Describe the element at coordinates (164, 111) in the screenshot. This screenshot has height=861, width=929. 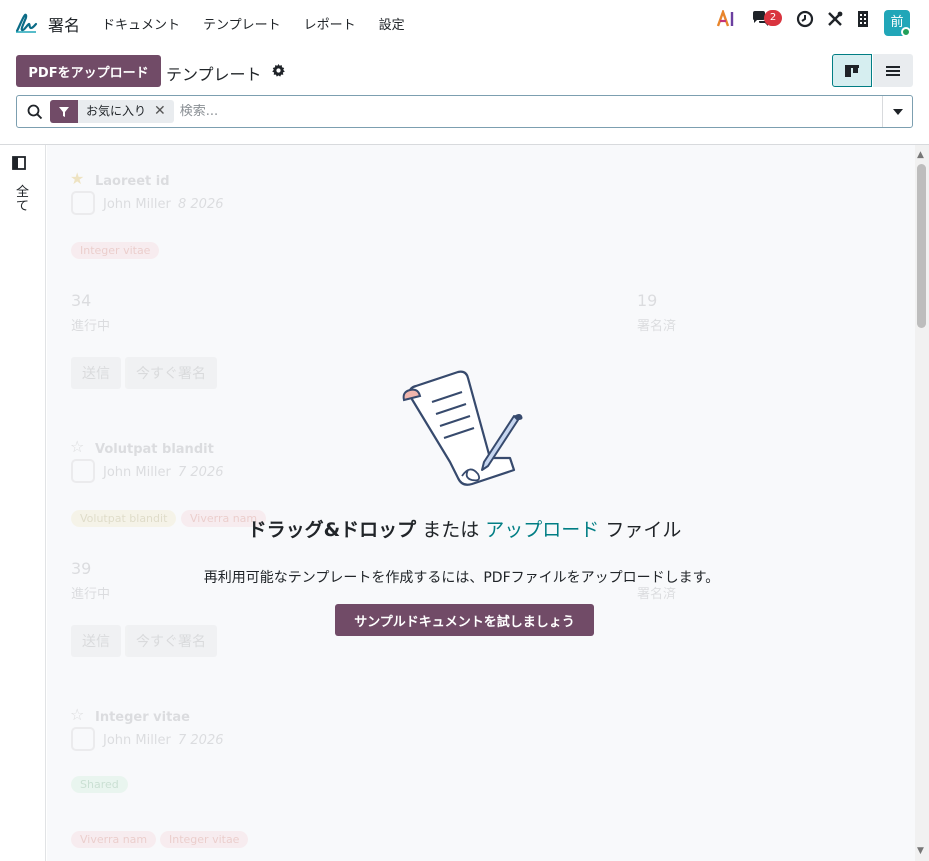
I see `close-icon: ✕` at that location.